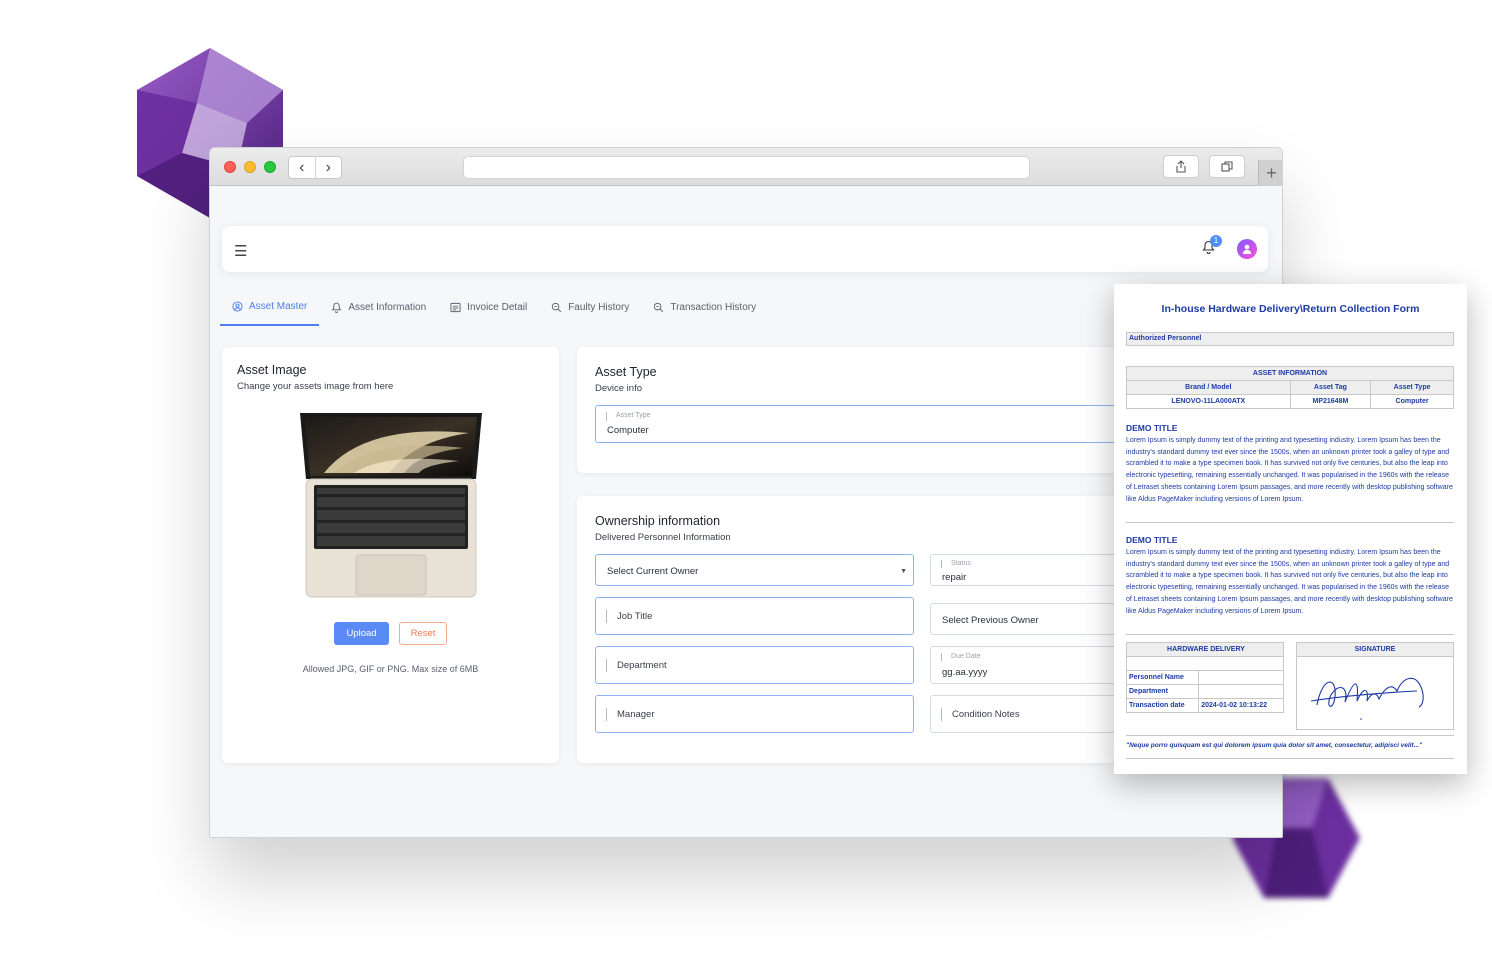 The width and height of the screenshot is (1492, 960). Describe the element at coordinates (713, 307) in the screenshot. I see `tab-label: Transaction History` at that location.